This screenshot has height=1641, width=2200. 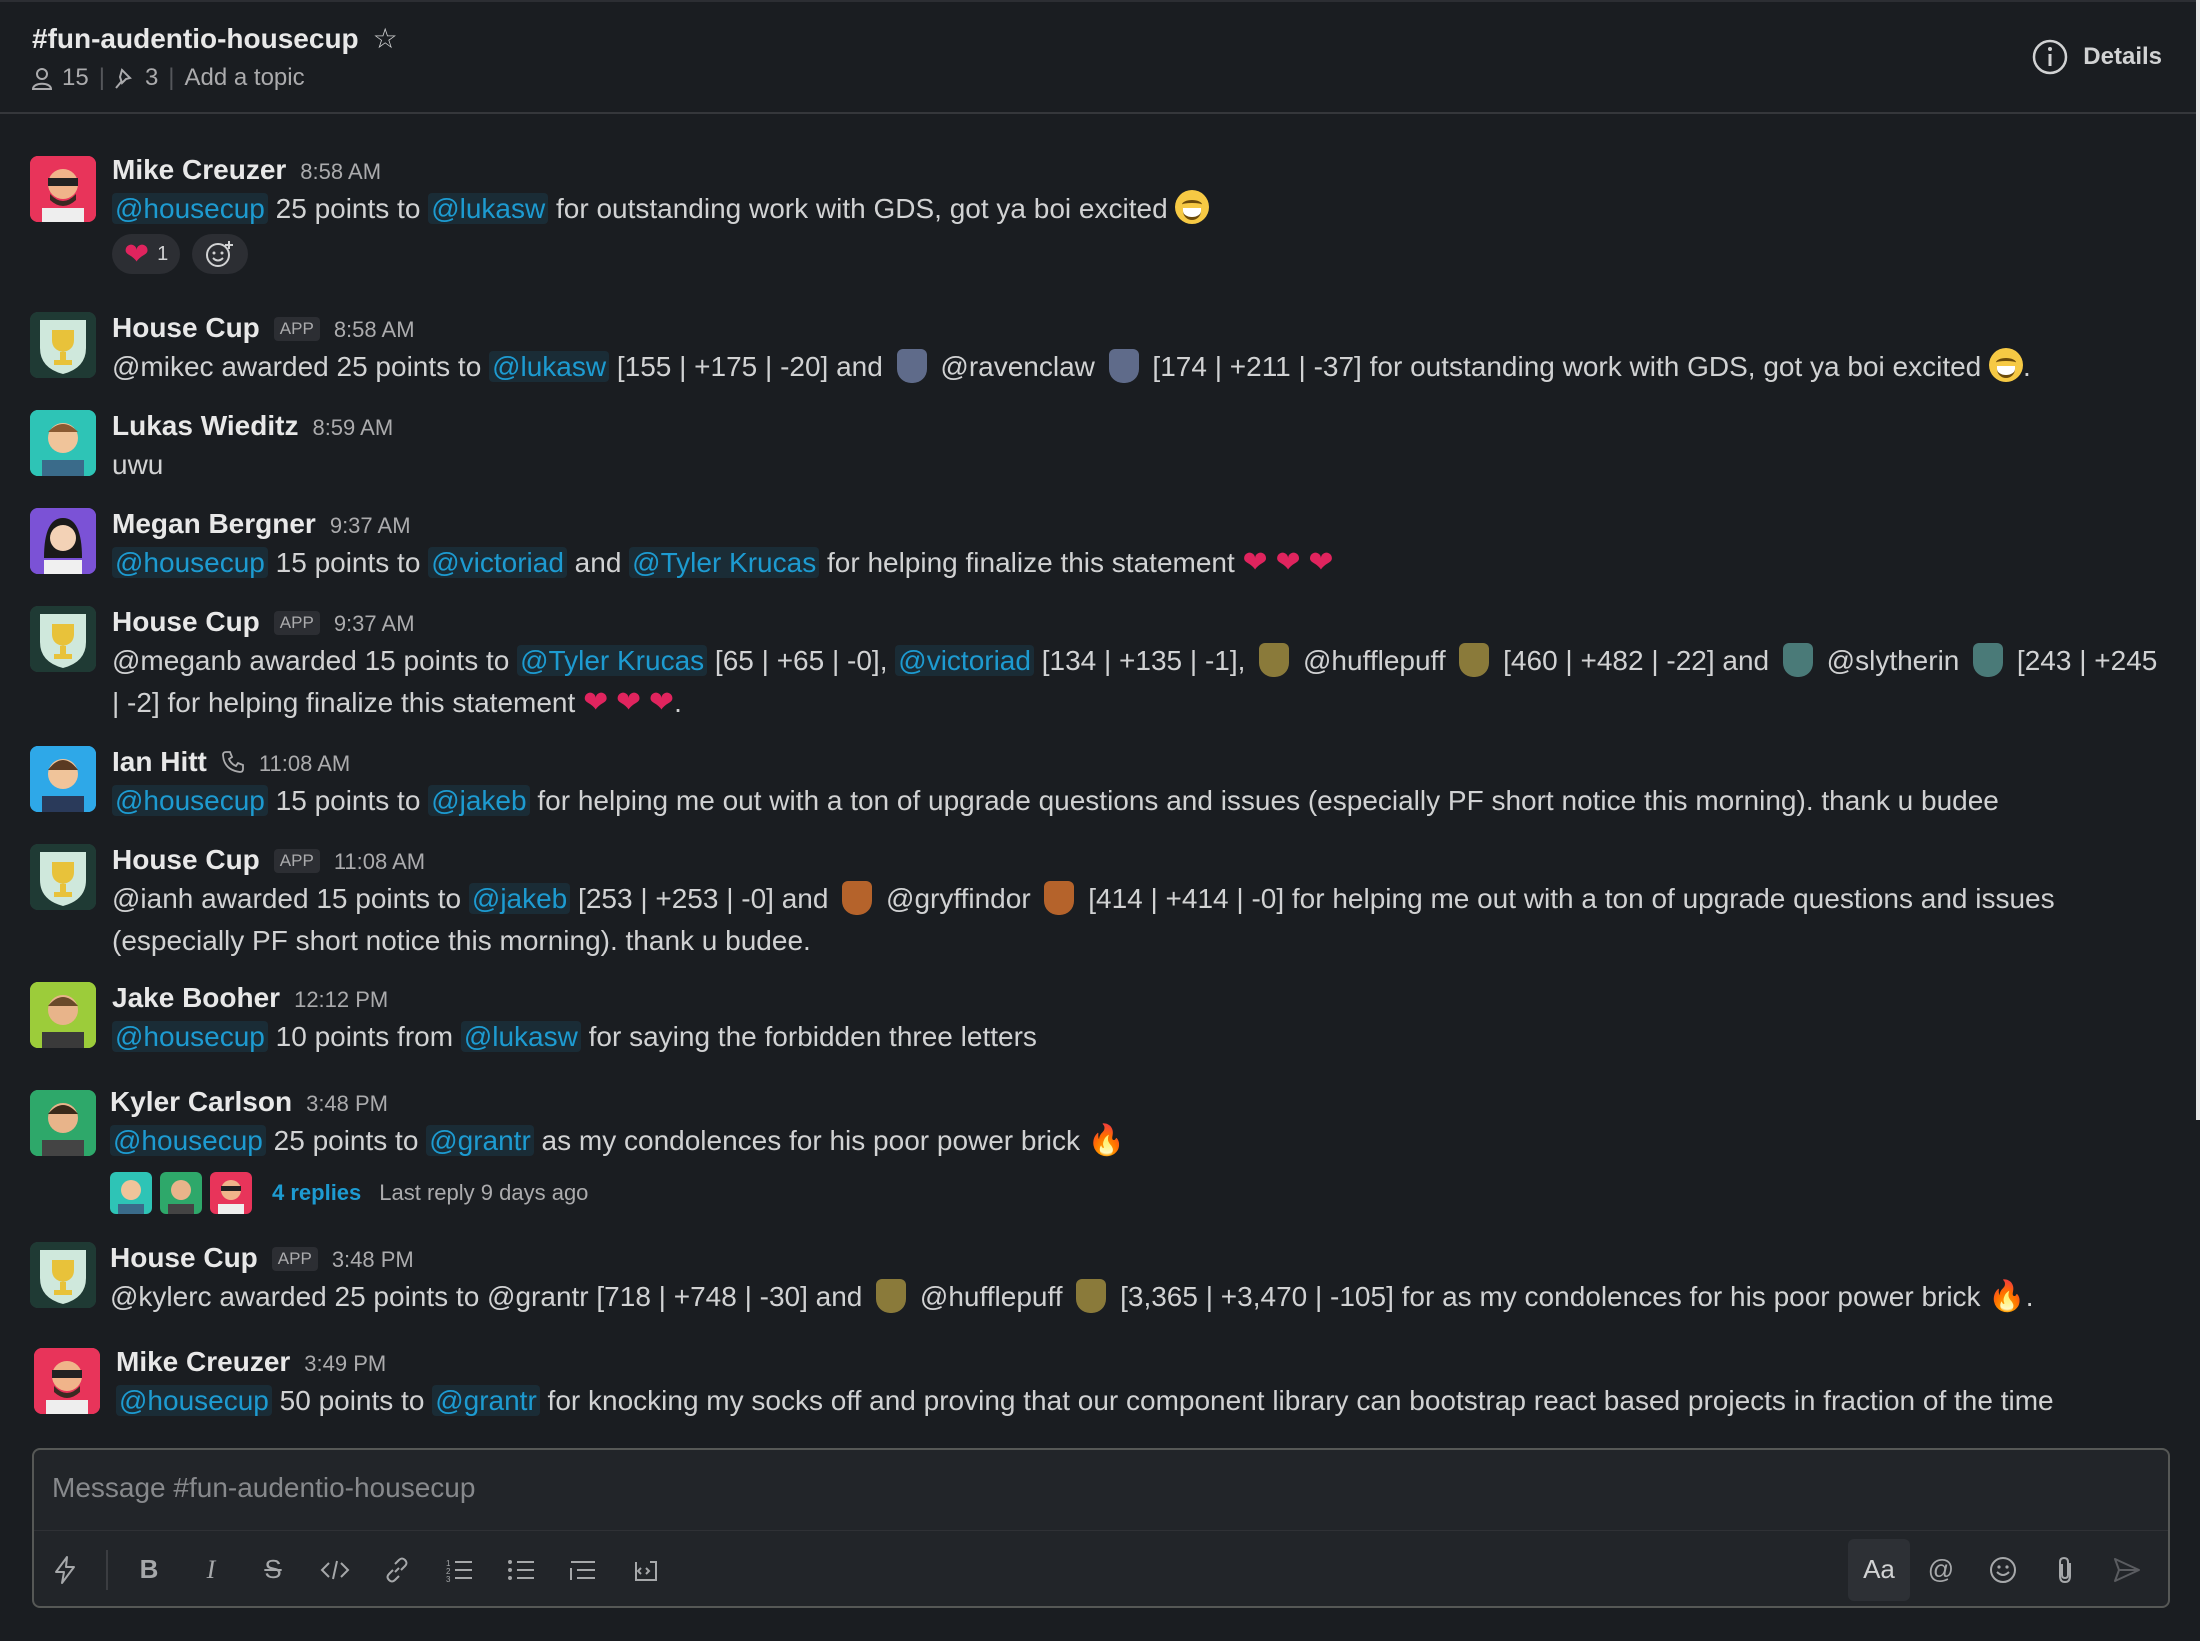 What do you see at coordinates (211, 1570) in the screenshot?
I see `italic-button: I` at bounding box center [211, 1570].